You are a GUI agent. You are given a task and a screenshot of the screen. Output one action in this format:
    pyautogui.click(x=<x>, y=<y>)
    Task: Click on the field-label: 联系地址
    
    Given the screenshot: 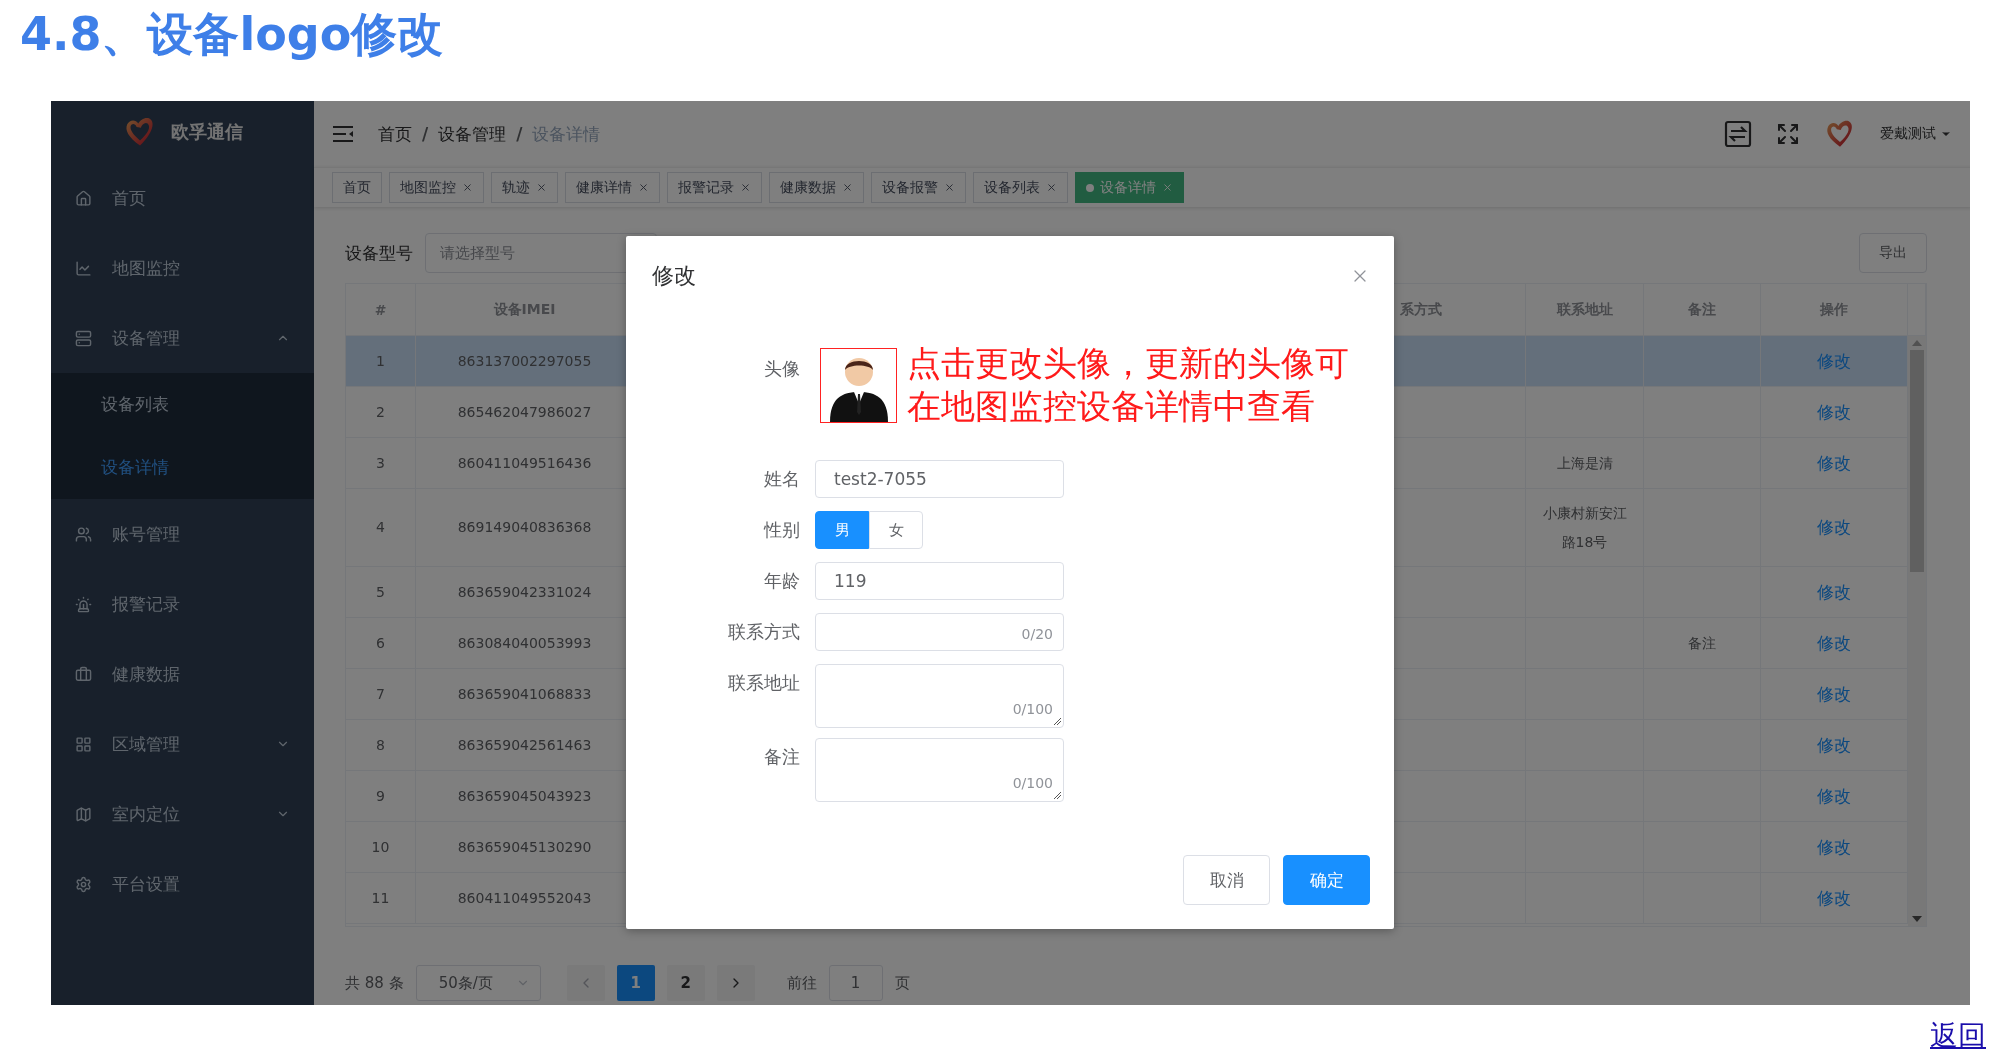 What is the action you would take?
    pyautogui.click(x=763, y=683)
    